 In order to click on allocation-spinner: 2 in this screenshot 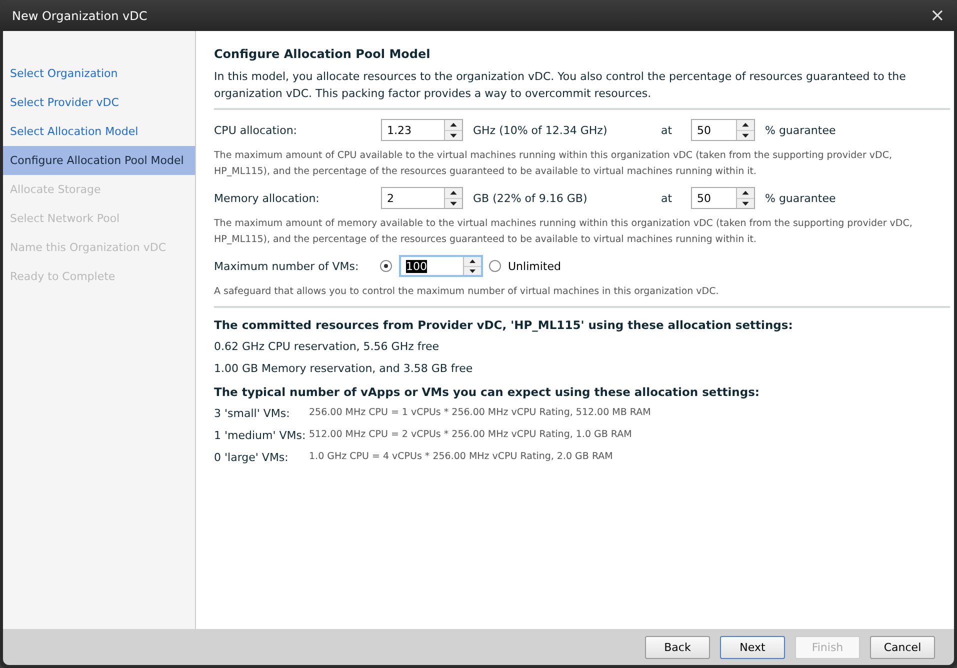, I will do `click(422, 198)`.